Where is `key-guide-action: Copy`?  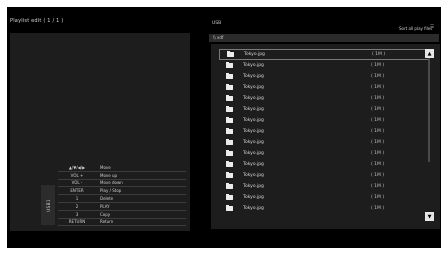 key-guide-action: Copy is located at coordinates (105, 214).